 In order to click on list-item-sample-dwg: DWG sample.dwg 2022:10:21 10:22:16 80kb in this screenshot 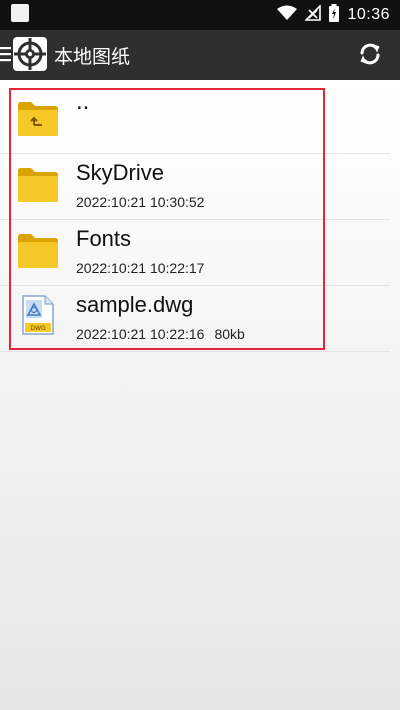, I will do `click(195, 319)`.